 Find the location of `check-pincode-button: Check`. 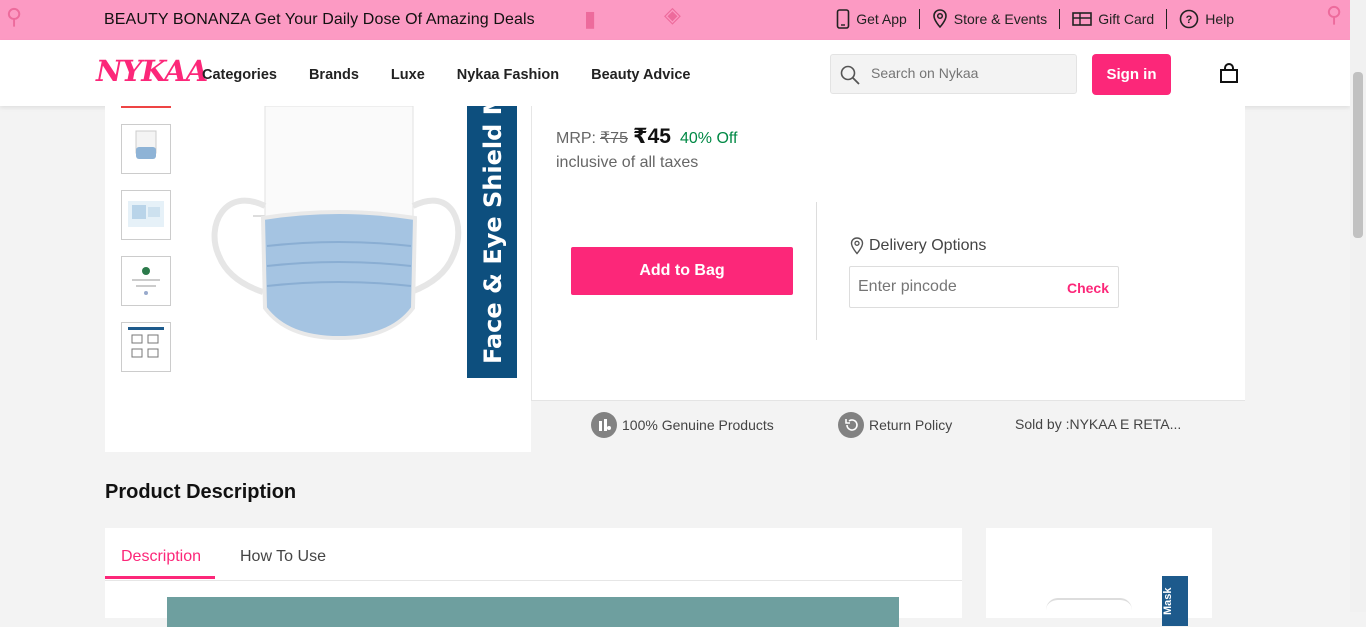

check-pincode-button: Check is located at coordinates (1088, 288).